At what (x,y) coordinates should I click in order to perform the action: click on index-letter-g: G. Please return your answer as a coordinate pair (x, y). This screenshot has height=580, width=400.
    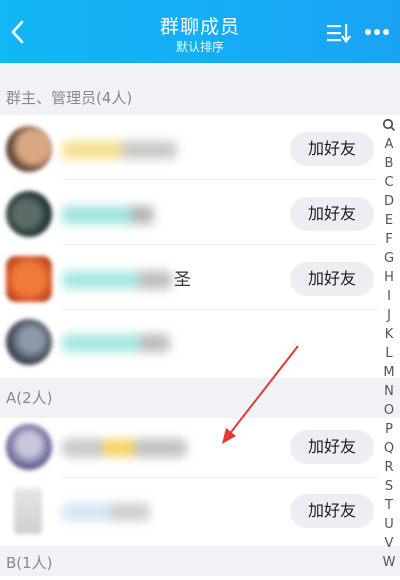
    Looking at the image, I should click on (389, 258).